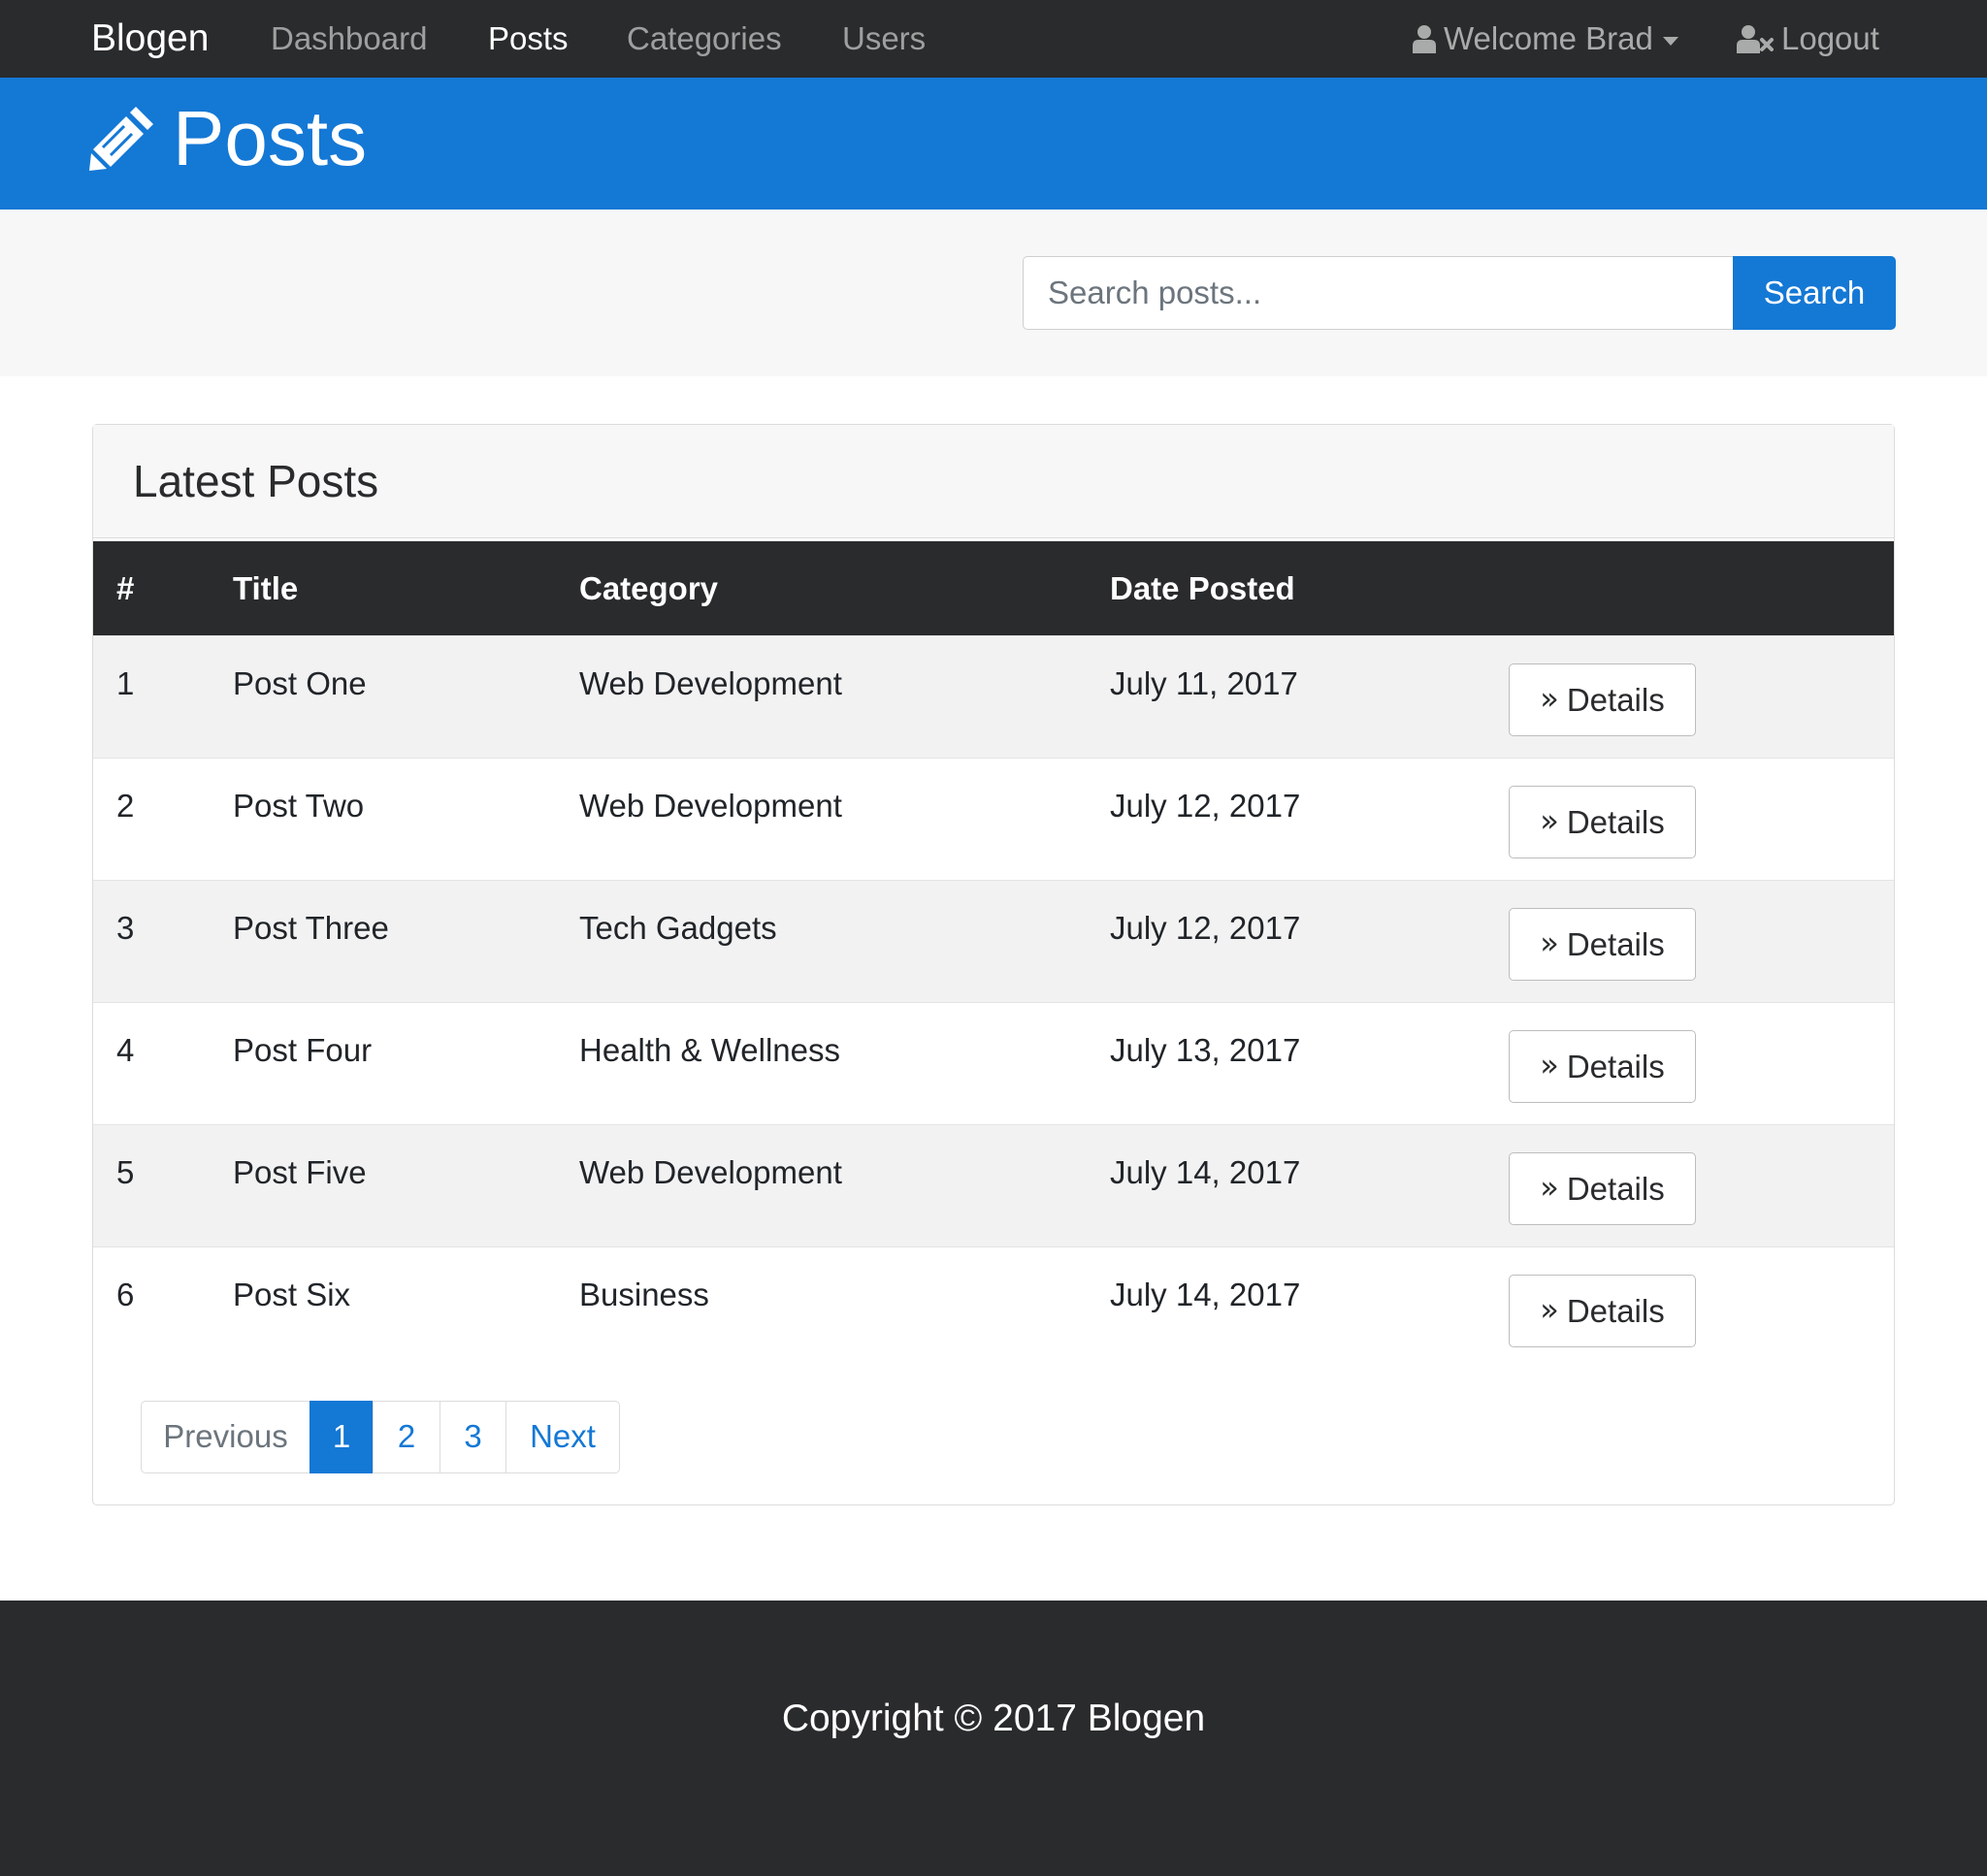  I want to click on pagination-page-2: 2, so click(406, 1437).